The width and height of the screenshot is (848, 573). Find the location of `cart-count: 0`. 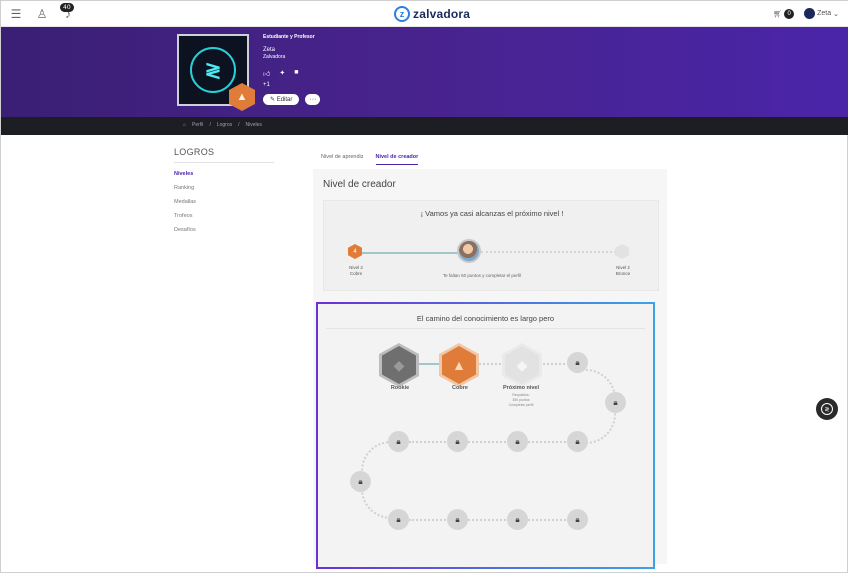

cart-count: 0 is located at coordinates (789, 13).